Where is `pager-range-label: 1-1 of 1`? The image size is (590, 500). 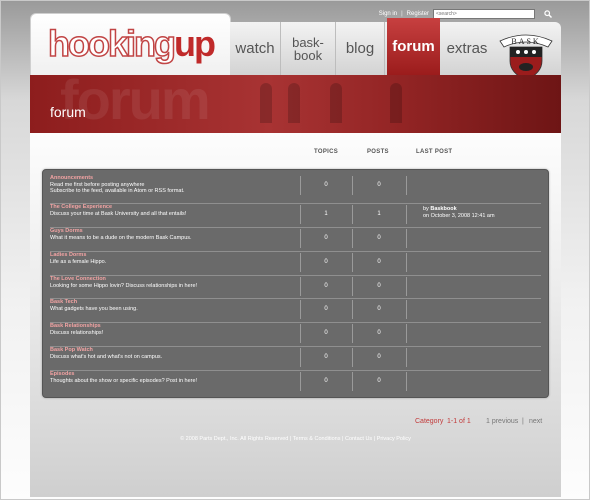
pager-range-label: 1-1 of 1 is located at coordinates (459, 421).